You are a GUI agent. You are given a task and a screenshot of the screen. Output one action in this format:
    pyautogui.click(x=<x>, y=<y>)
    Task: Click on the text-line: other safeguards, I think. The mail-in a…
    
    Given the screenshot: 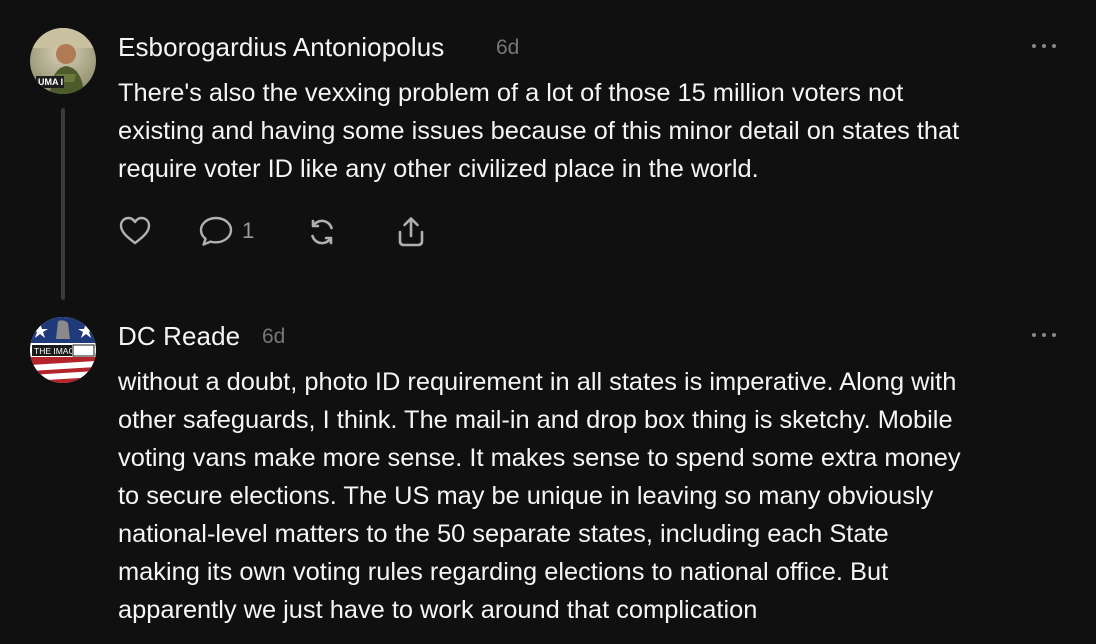 What is the action you would take?
    pyautogui.click(x=535, y=420)
    